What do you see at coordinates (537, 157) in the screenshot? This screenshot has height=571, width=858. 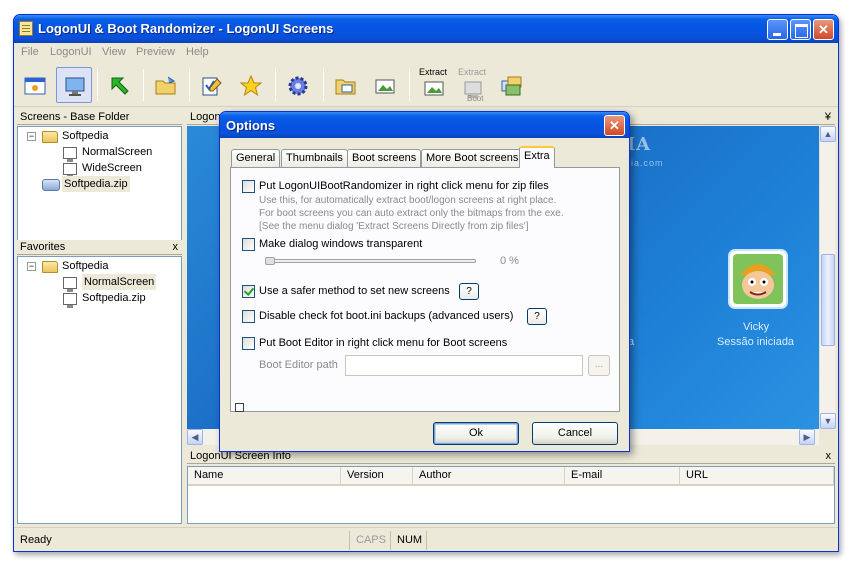 I see `tab-extra: Extra` at bounding box center [537, 157].